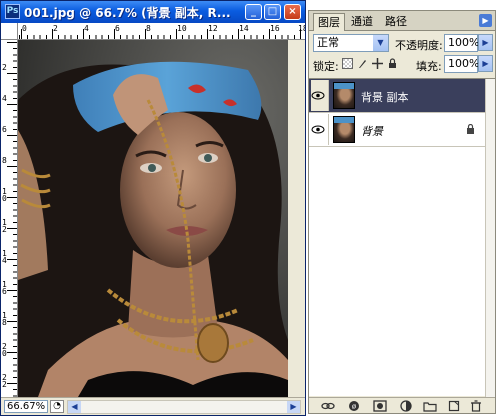 The width and height of the screenshot is (500, 416). Describe the element at coordinates (490, 238) in the screenshot. I see `layers-list-scrollbar` at that location.